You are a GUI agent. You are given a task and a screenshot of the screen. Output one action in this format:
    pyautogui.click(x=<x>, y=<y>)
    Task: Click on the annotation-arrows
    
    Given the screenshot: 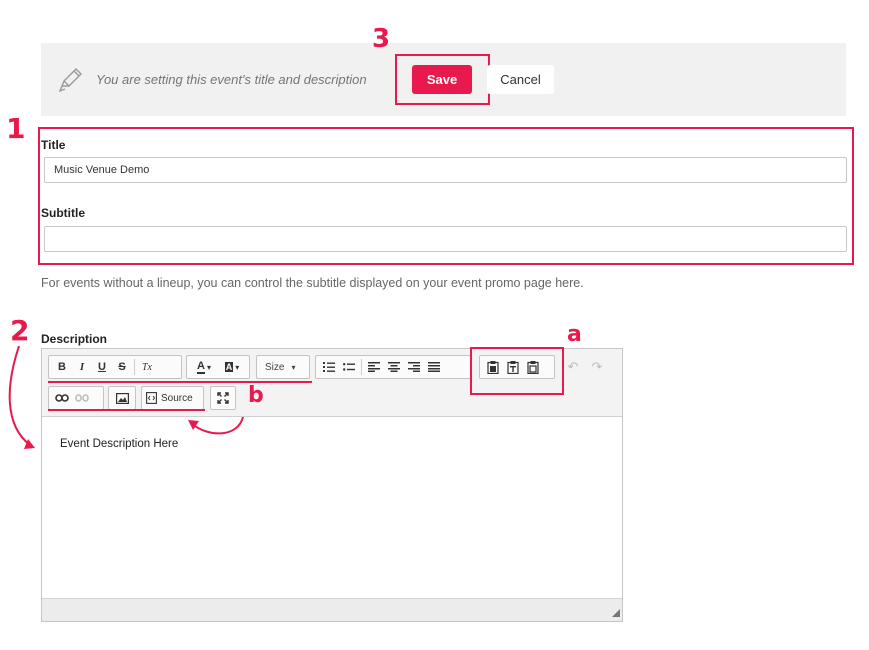 What is the action you would take?
    pyautogui.click(x=126, y=397)
    